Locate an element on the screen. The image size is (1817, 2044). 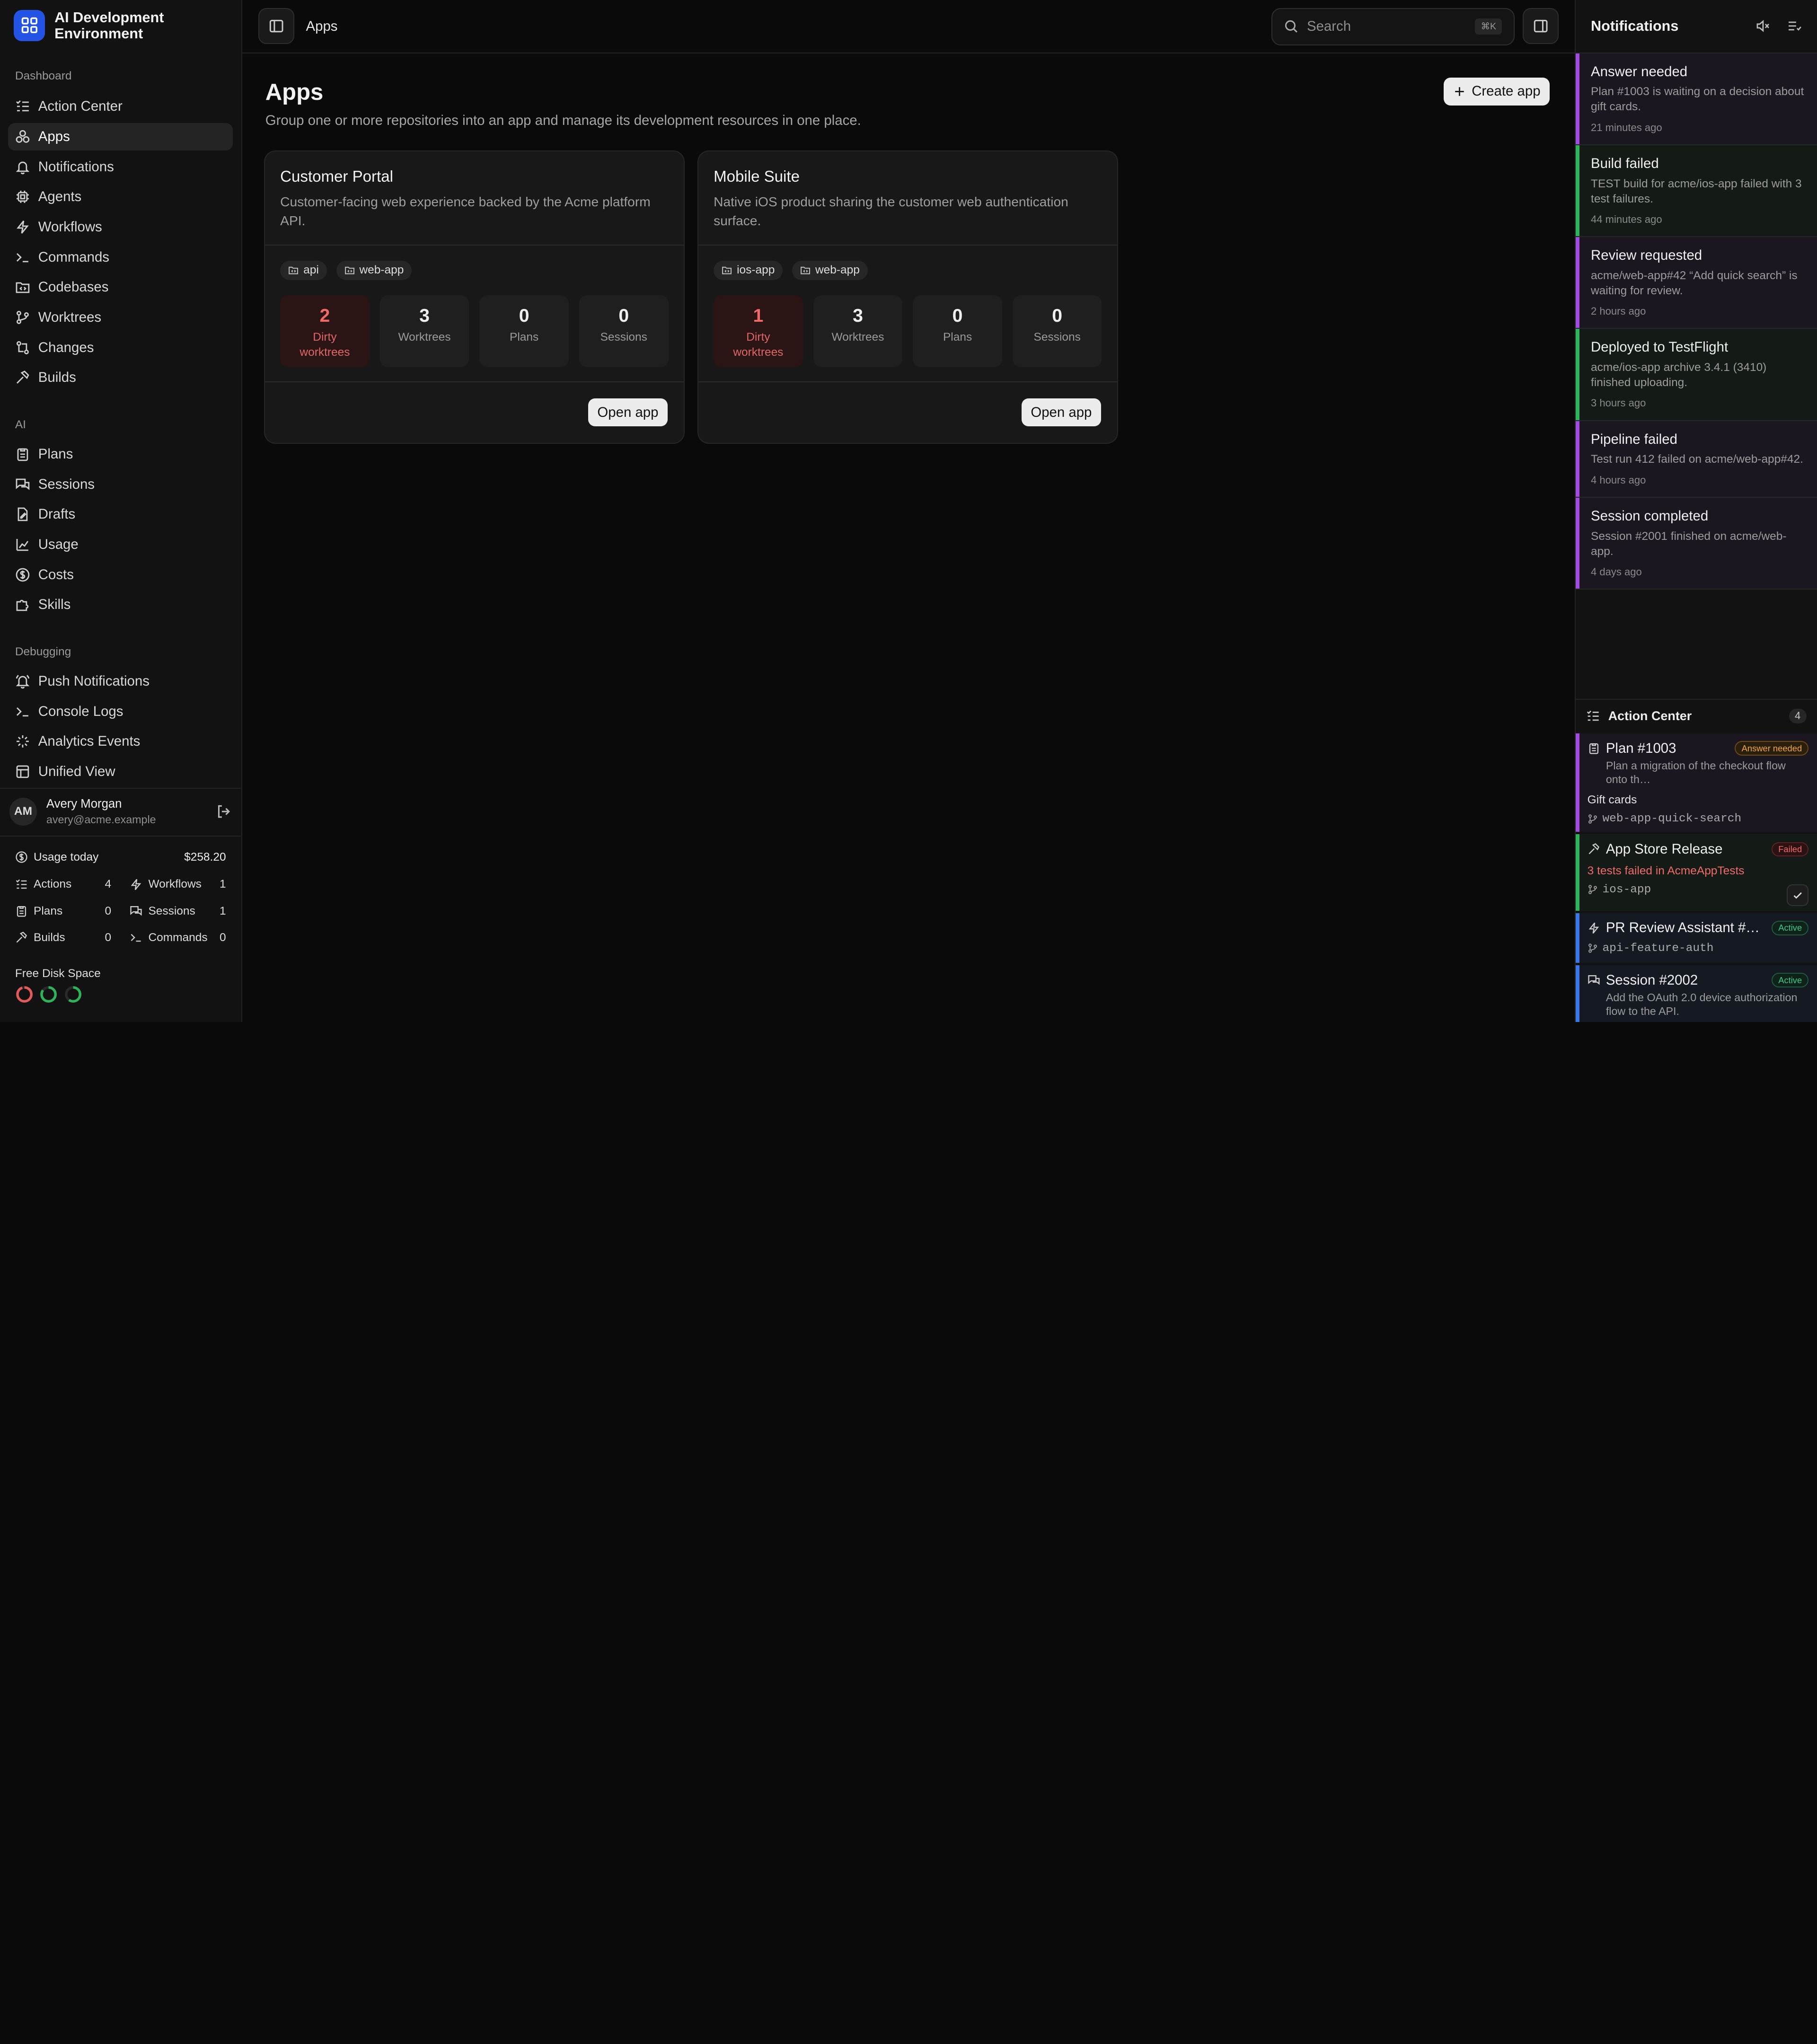
git-compare-icon is located at coordinates (22, 347).